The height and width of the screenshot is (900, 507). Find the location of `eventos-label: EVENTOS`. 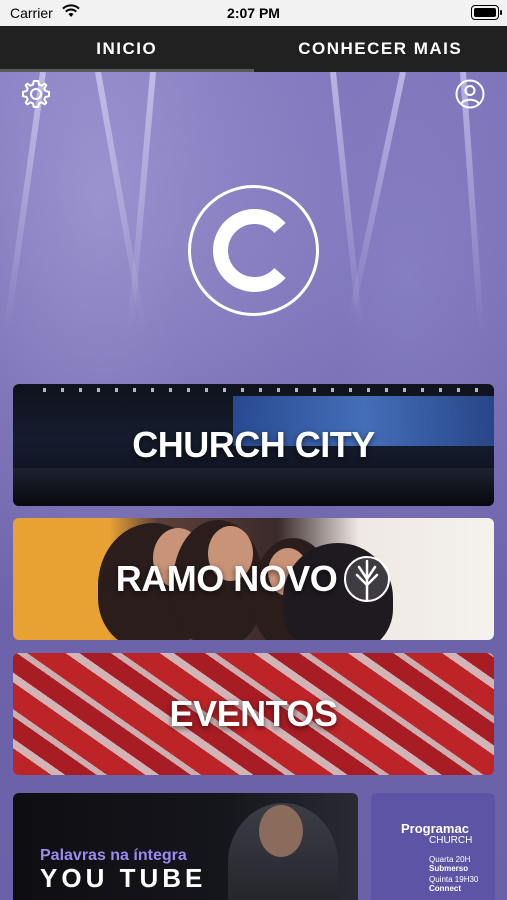

eventos-label: EVENTOS is located at coordinates (253, 713).